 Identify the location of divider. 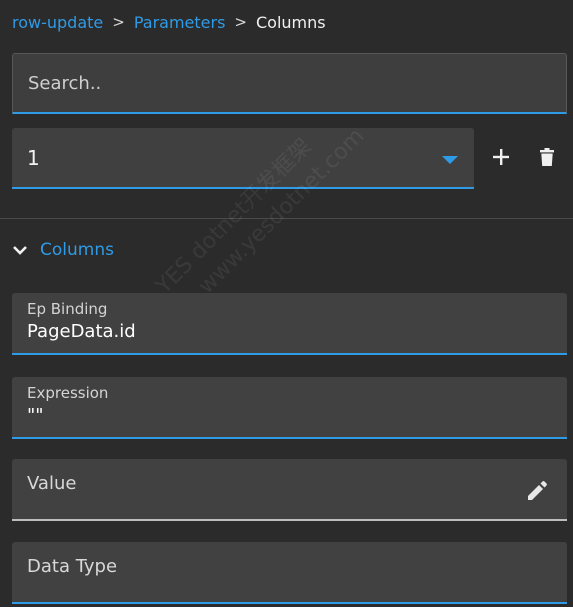
(286, 218).